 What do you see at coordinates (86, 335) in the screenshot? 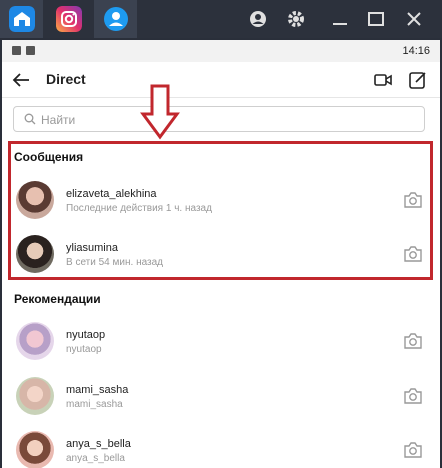
I see `recommendation-username: nyutaop` at bounding box center [86, 335].